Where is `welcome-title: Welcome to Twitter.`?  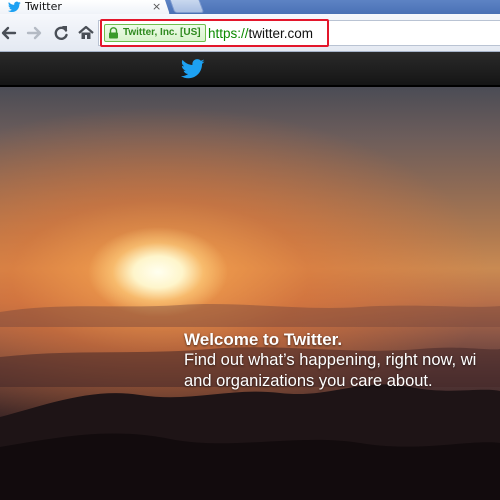 welcome-title: Welcome to Twitter. is located at coordinates (263, 339).